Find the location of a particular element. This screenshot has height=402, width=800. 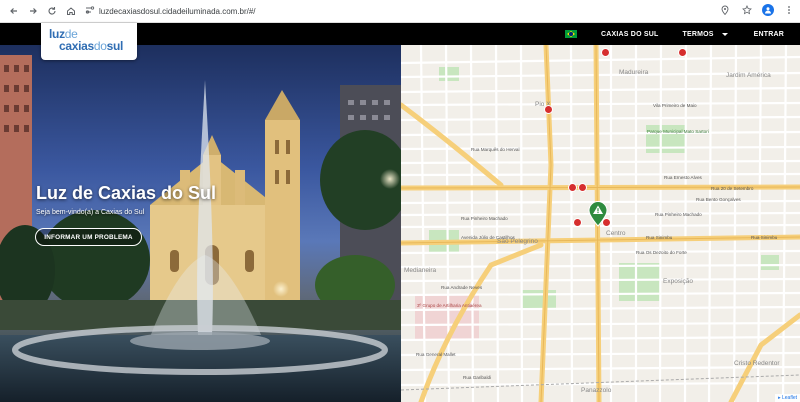

hero-title: Luz de Caxias do Sul is located at coordinates (126, 193).